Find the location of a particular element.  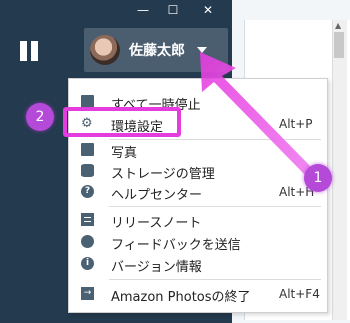

step-badge-2: 2 is located at coordinates (40, 117).